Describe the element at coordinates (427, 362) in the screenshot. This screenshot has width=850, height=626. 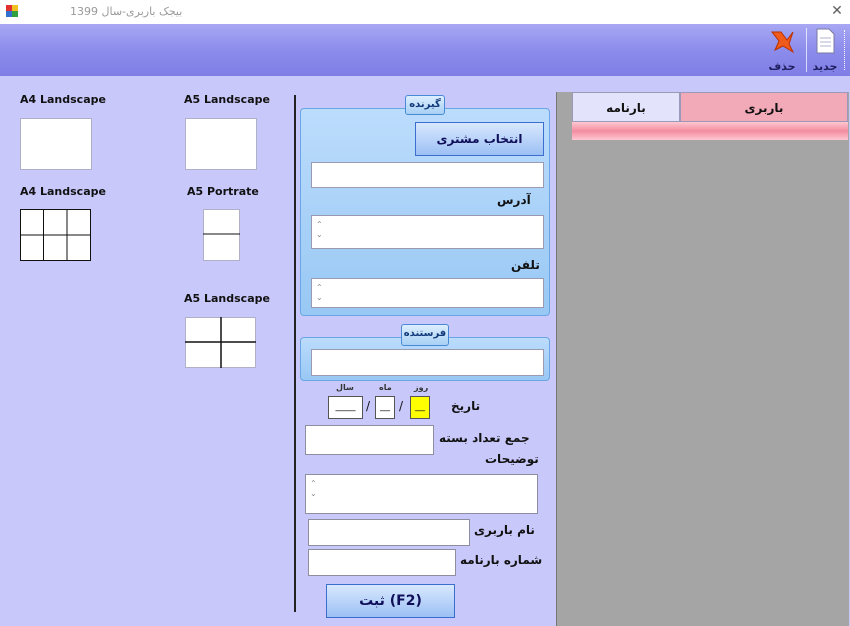
I see `sender-input` at that location.